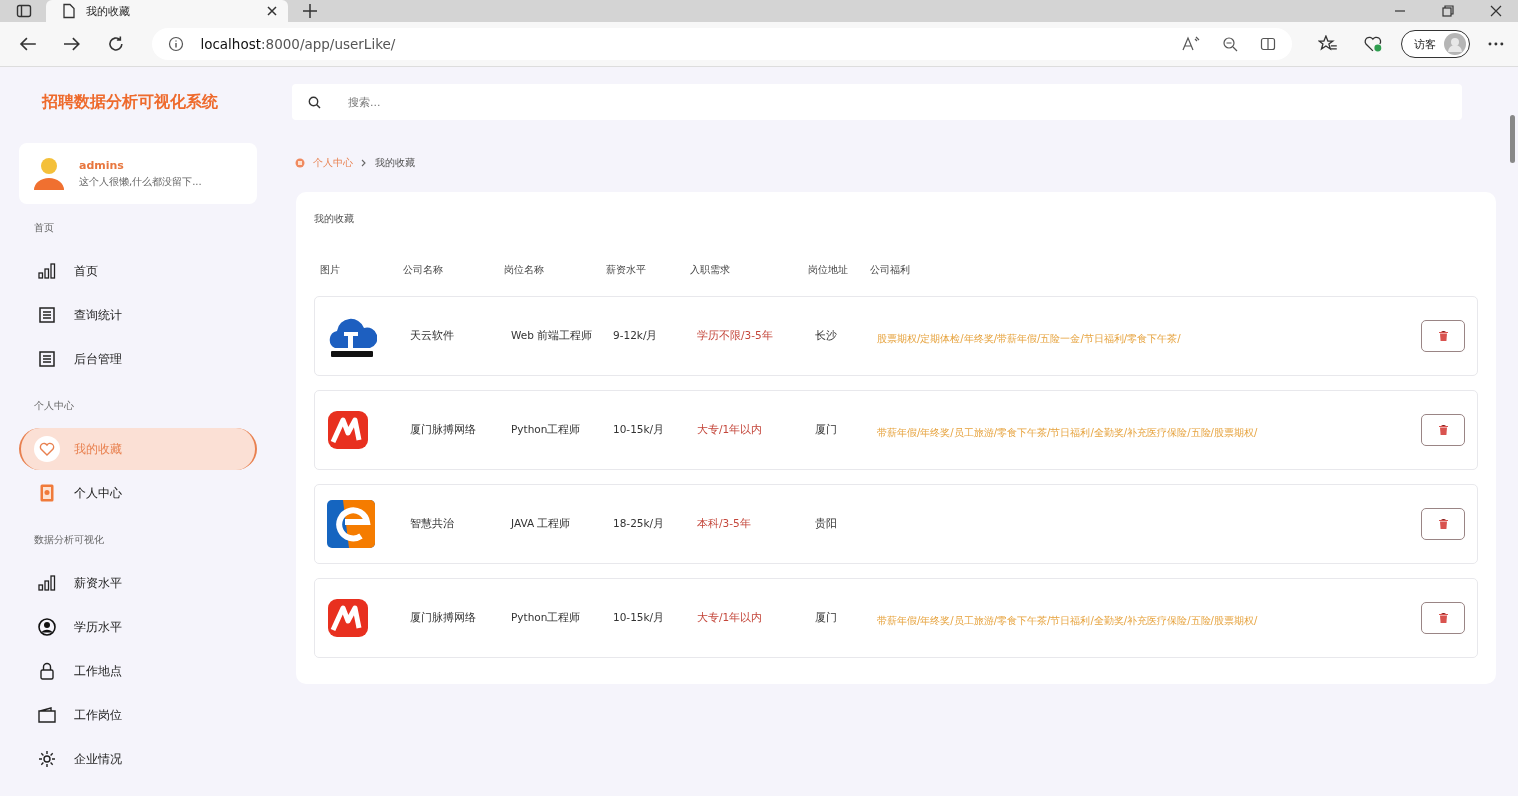  Describe the element at coordinates (1455, 44) in the screenshot. I see `avatar-icon` at that location.